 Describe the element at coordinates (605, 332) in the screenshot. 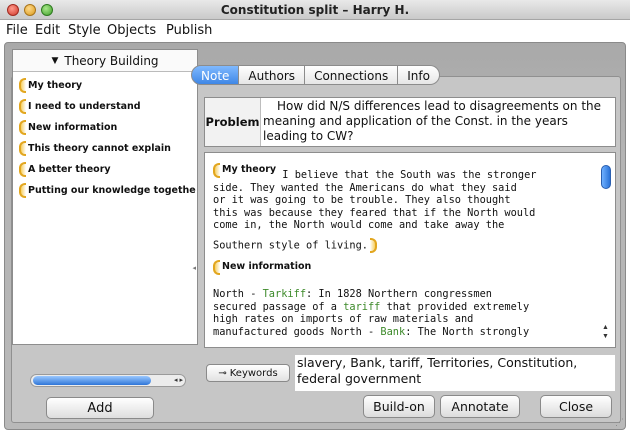

I see `scroll-arrows-icon: ▲ ▼` at that location.